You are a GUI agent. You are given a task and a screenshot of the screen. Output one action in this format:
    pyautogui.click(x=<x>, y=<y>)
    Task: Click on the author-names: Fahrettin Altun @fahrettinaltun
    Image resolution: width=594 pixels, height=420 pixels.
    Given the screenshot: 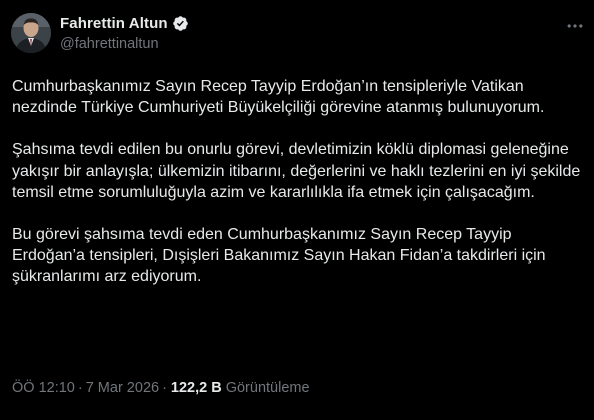 What is the action you would take?
    pyautogui.click(x=124, y=33)
    